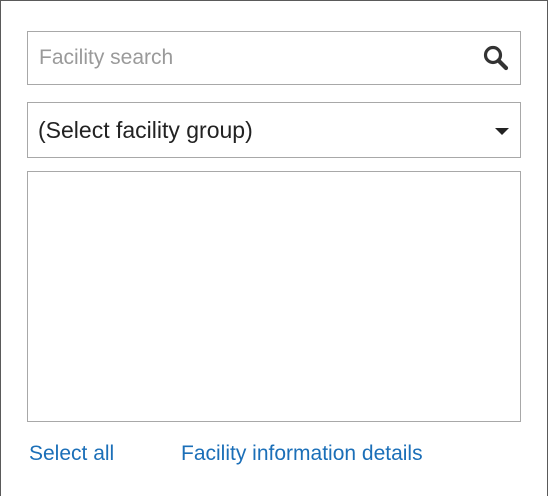  I want to click on facility-search-input, so click(248, 58).